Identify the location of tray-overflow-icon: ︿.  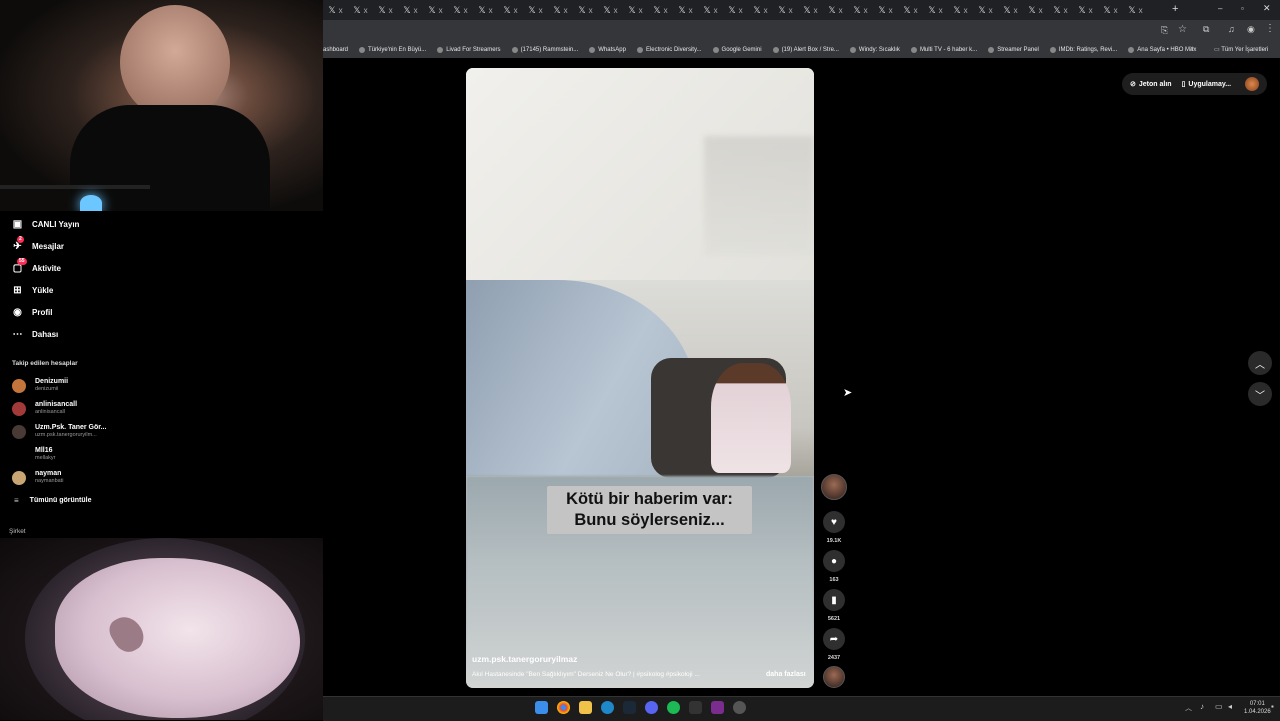
(1188, 708).